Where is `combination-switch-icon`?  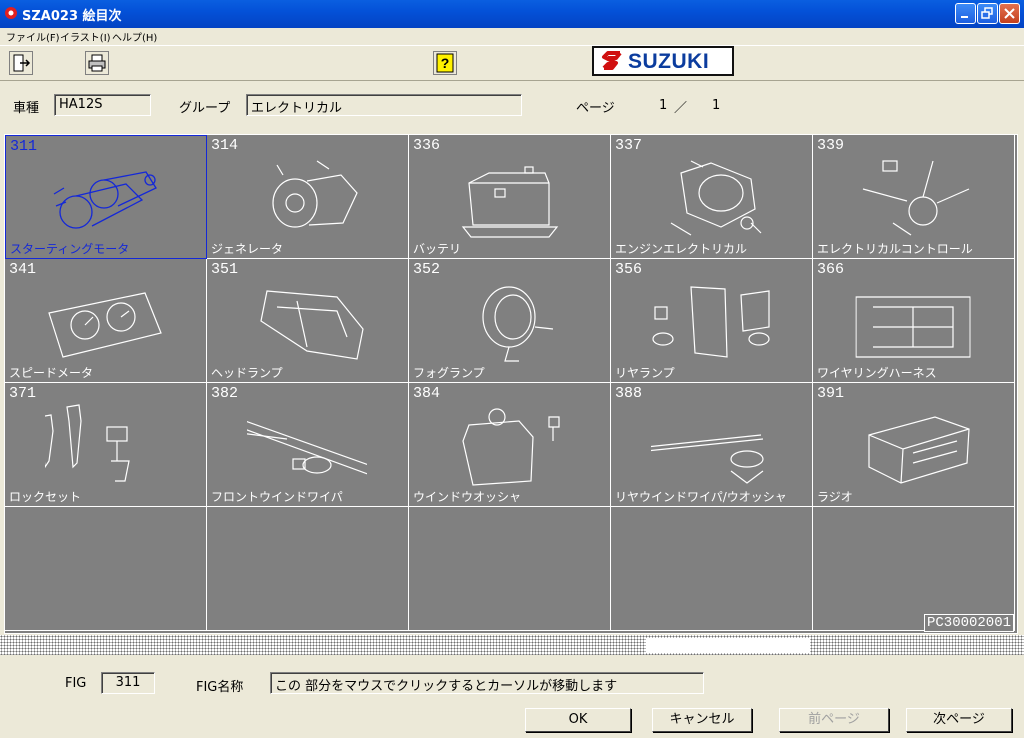 combination-switch-icon is located at coordinates (916, 198).